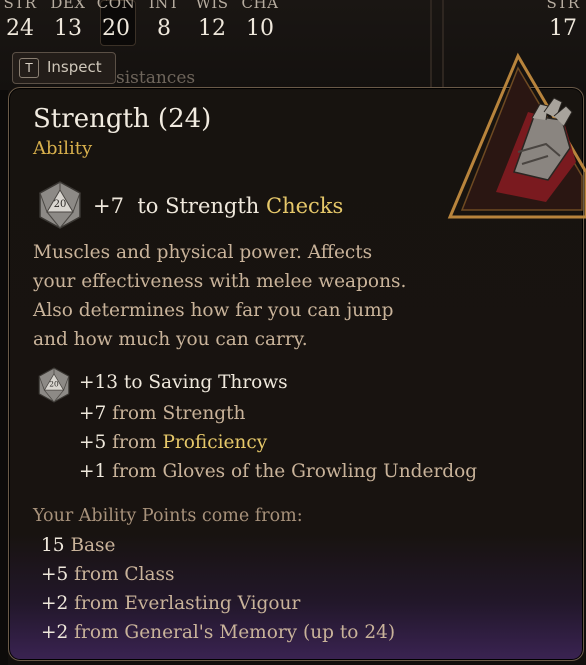  I want to click on saving-throw-item: +1 from Gloves of the Growling Underdog, so click(278, 471).